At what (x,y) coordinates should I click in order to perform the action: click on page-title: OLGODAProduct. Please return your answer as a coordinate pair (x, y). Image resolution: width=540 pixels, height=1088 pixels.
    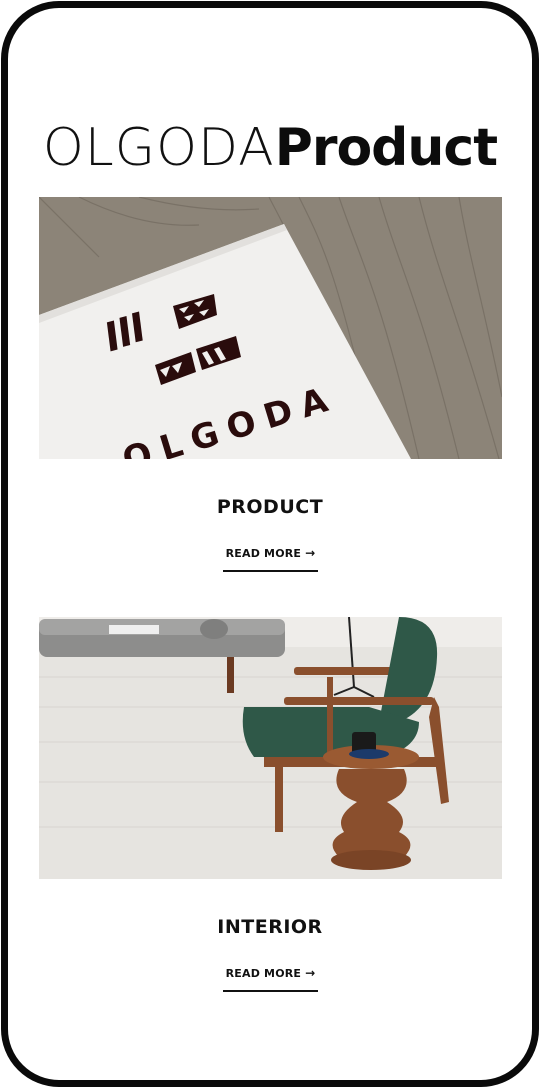
    Looking at the image, I should click on (270, 148).